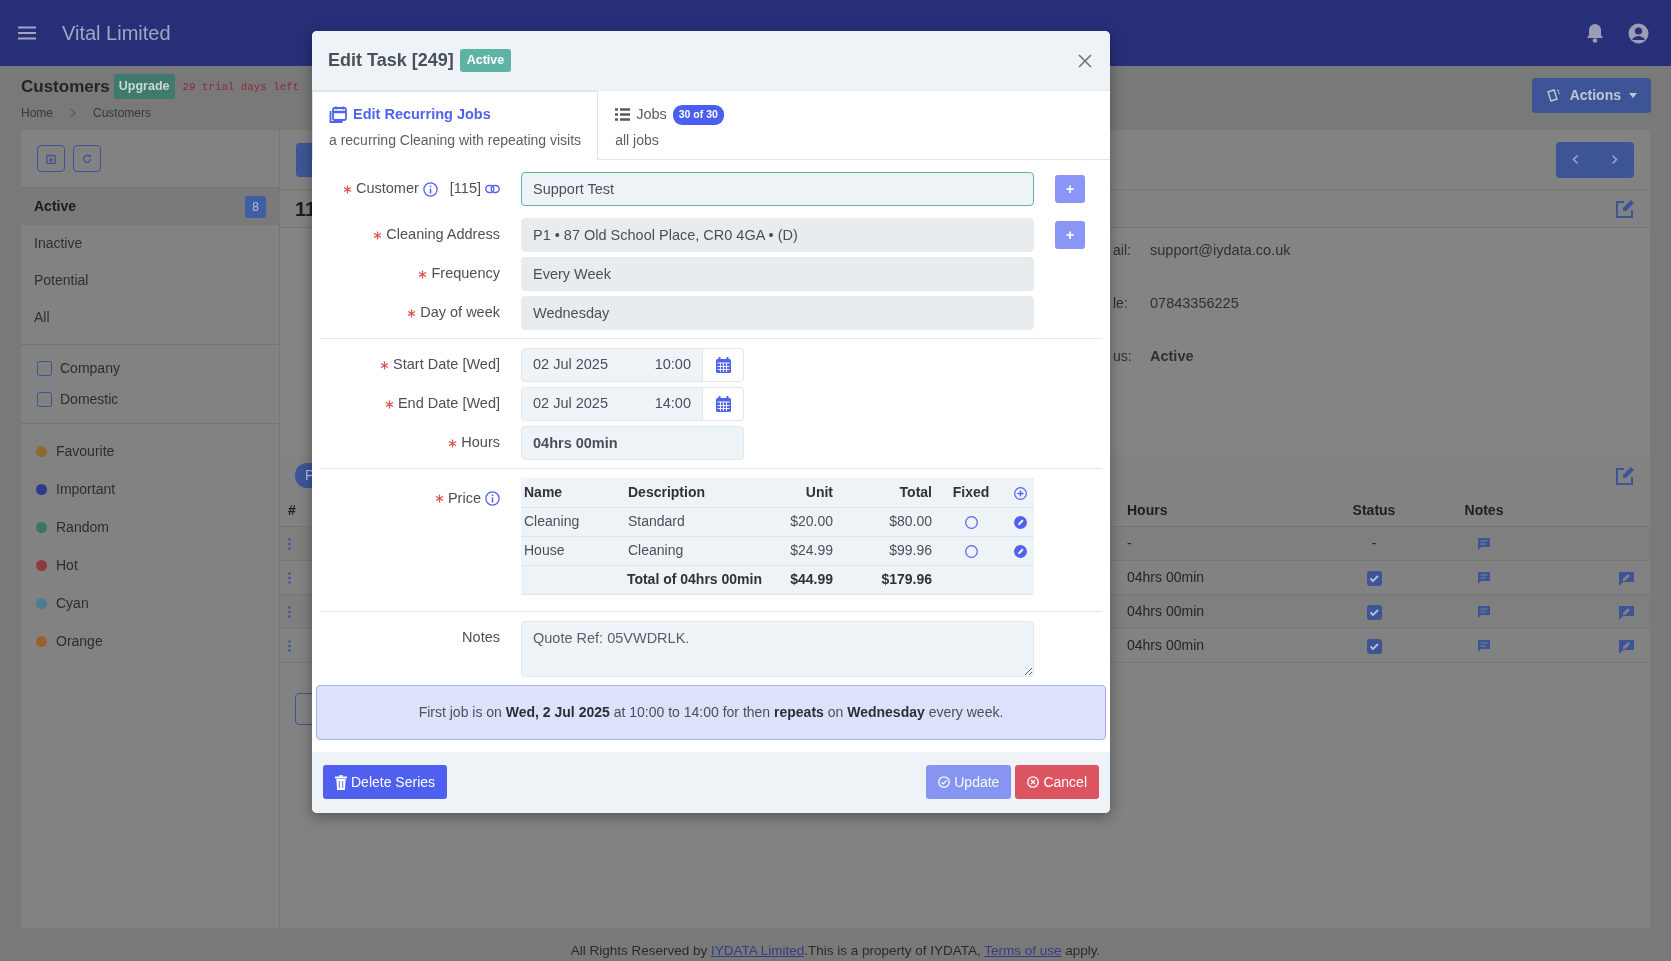 The height and width of the screenshot is (961, 1671). What do you see at coordinates (443, 235) in the screenshot?
I see `field-label: Cleaning Address` at bounding box center [443, 235].